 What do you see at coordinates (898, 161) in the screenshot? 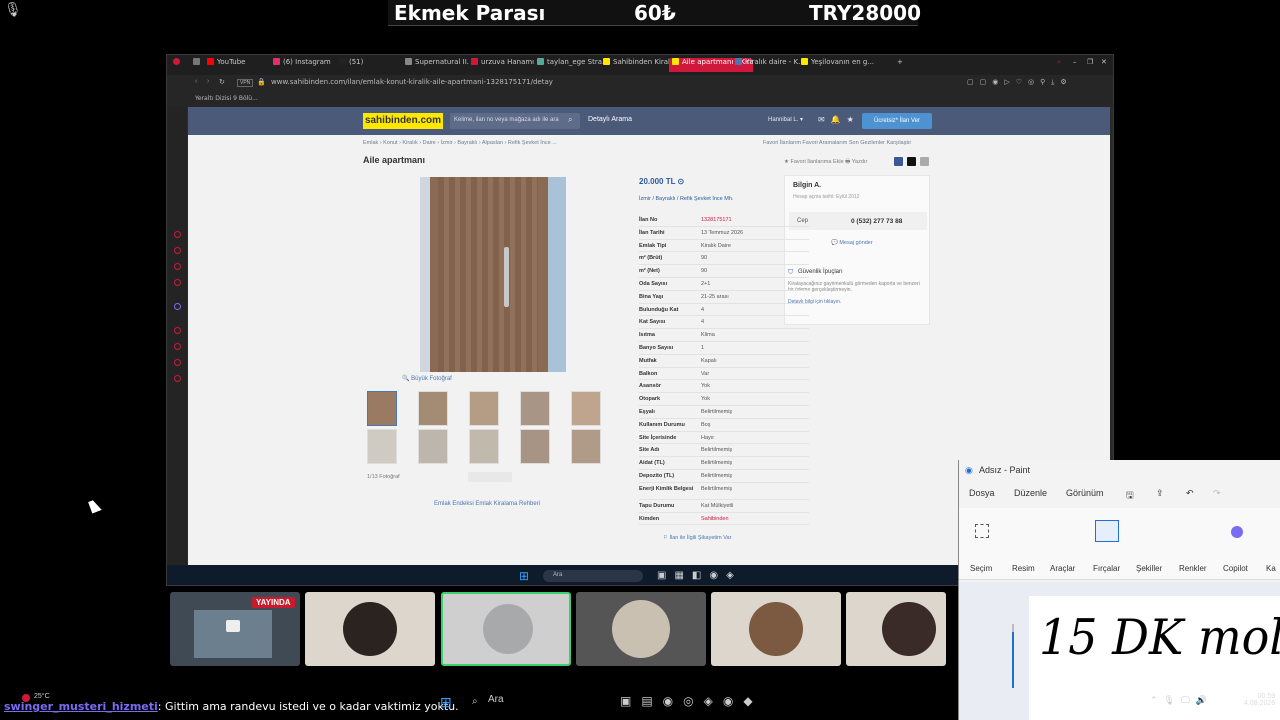
I see `facebook-icon` at bounding box center [898, 161].